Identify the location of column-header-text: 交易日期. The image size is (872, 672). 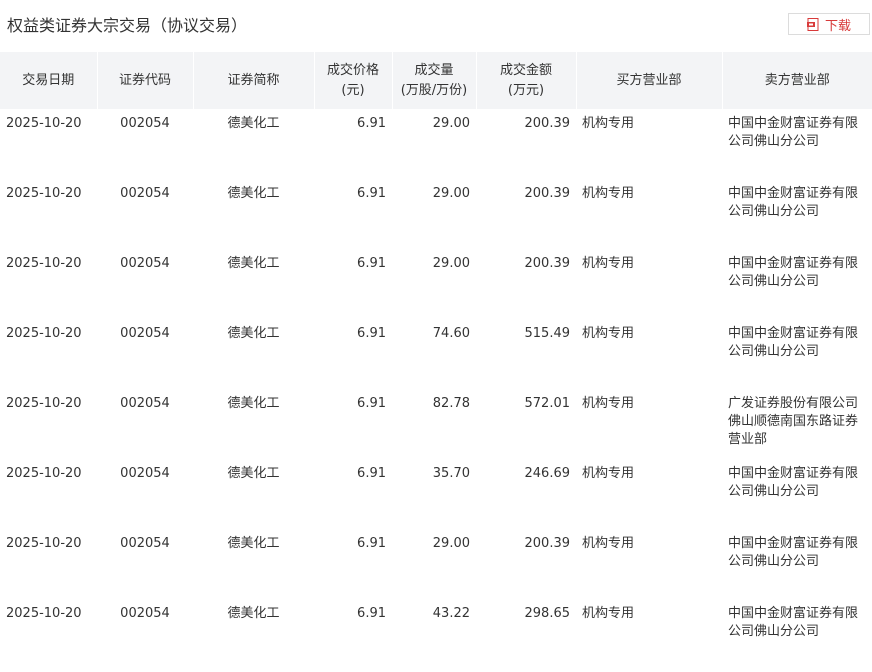
(48, 80).